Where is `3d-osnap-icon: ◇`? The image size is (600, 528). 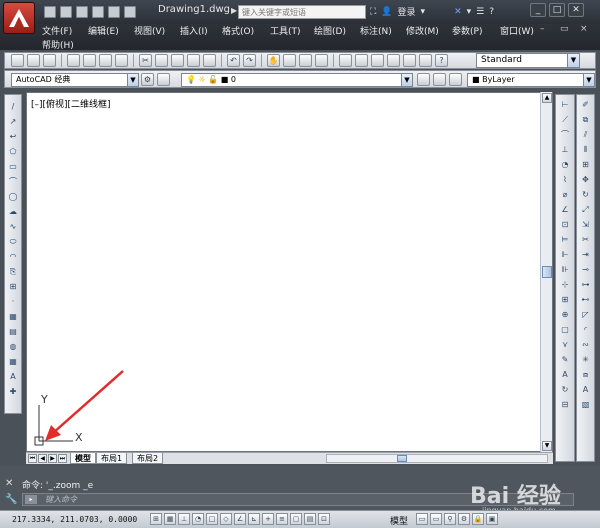 3d-osnap-icon: ◇ is located at coordinates (226, 519).